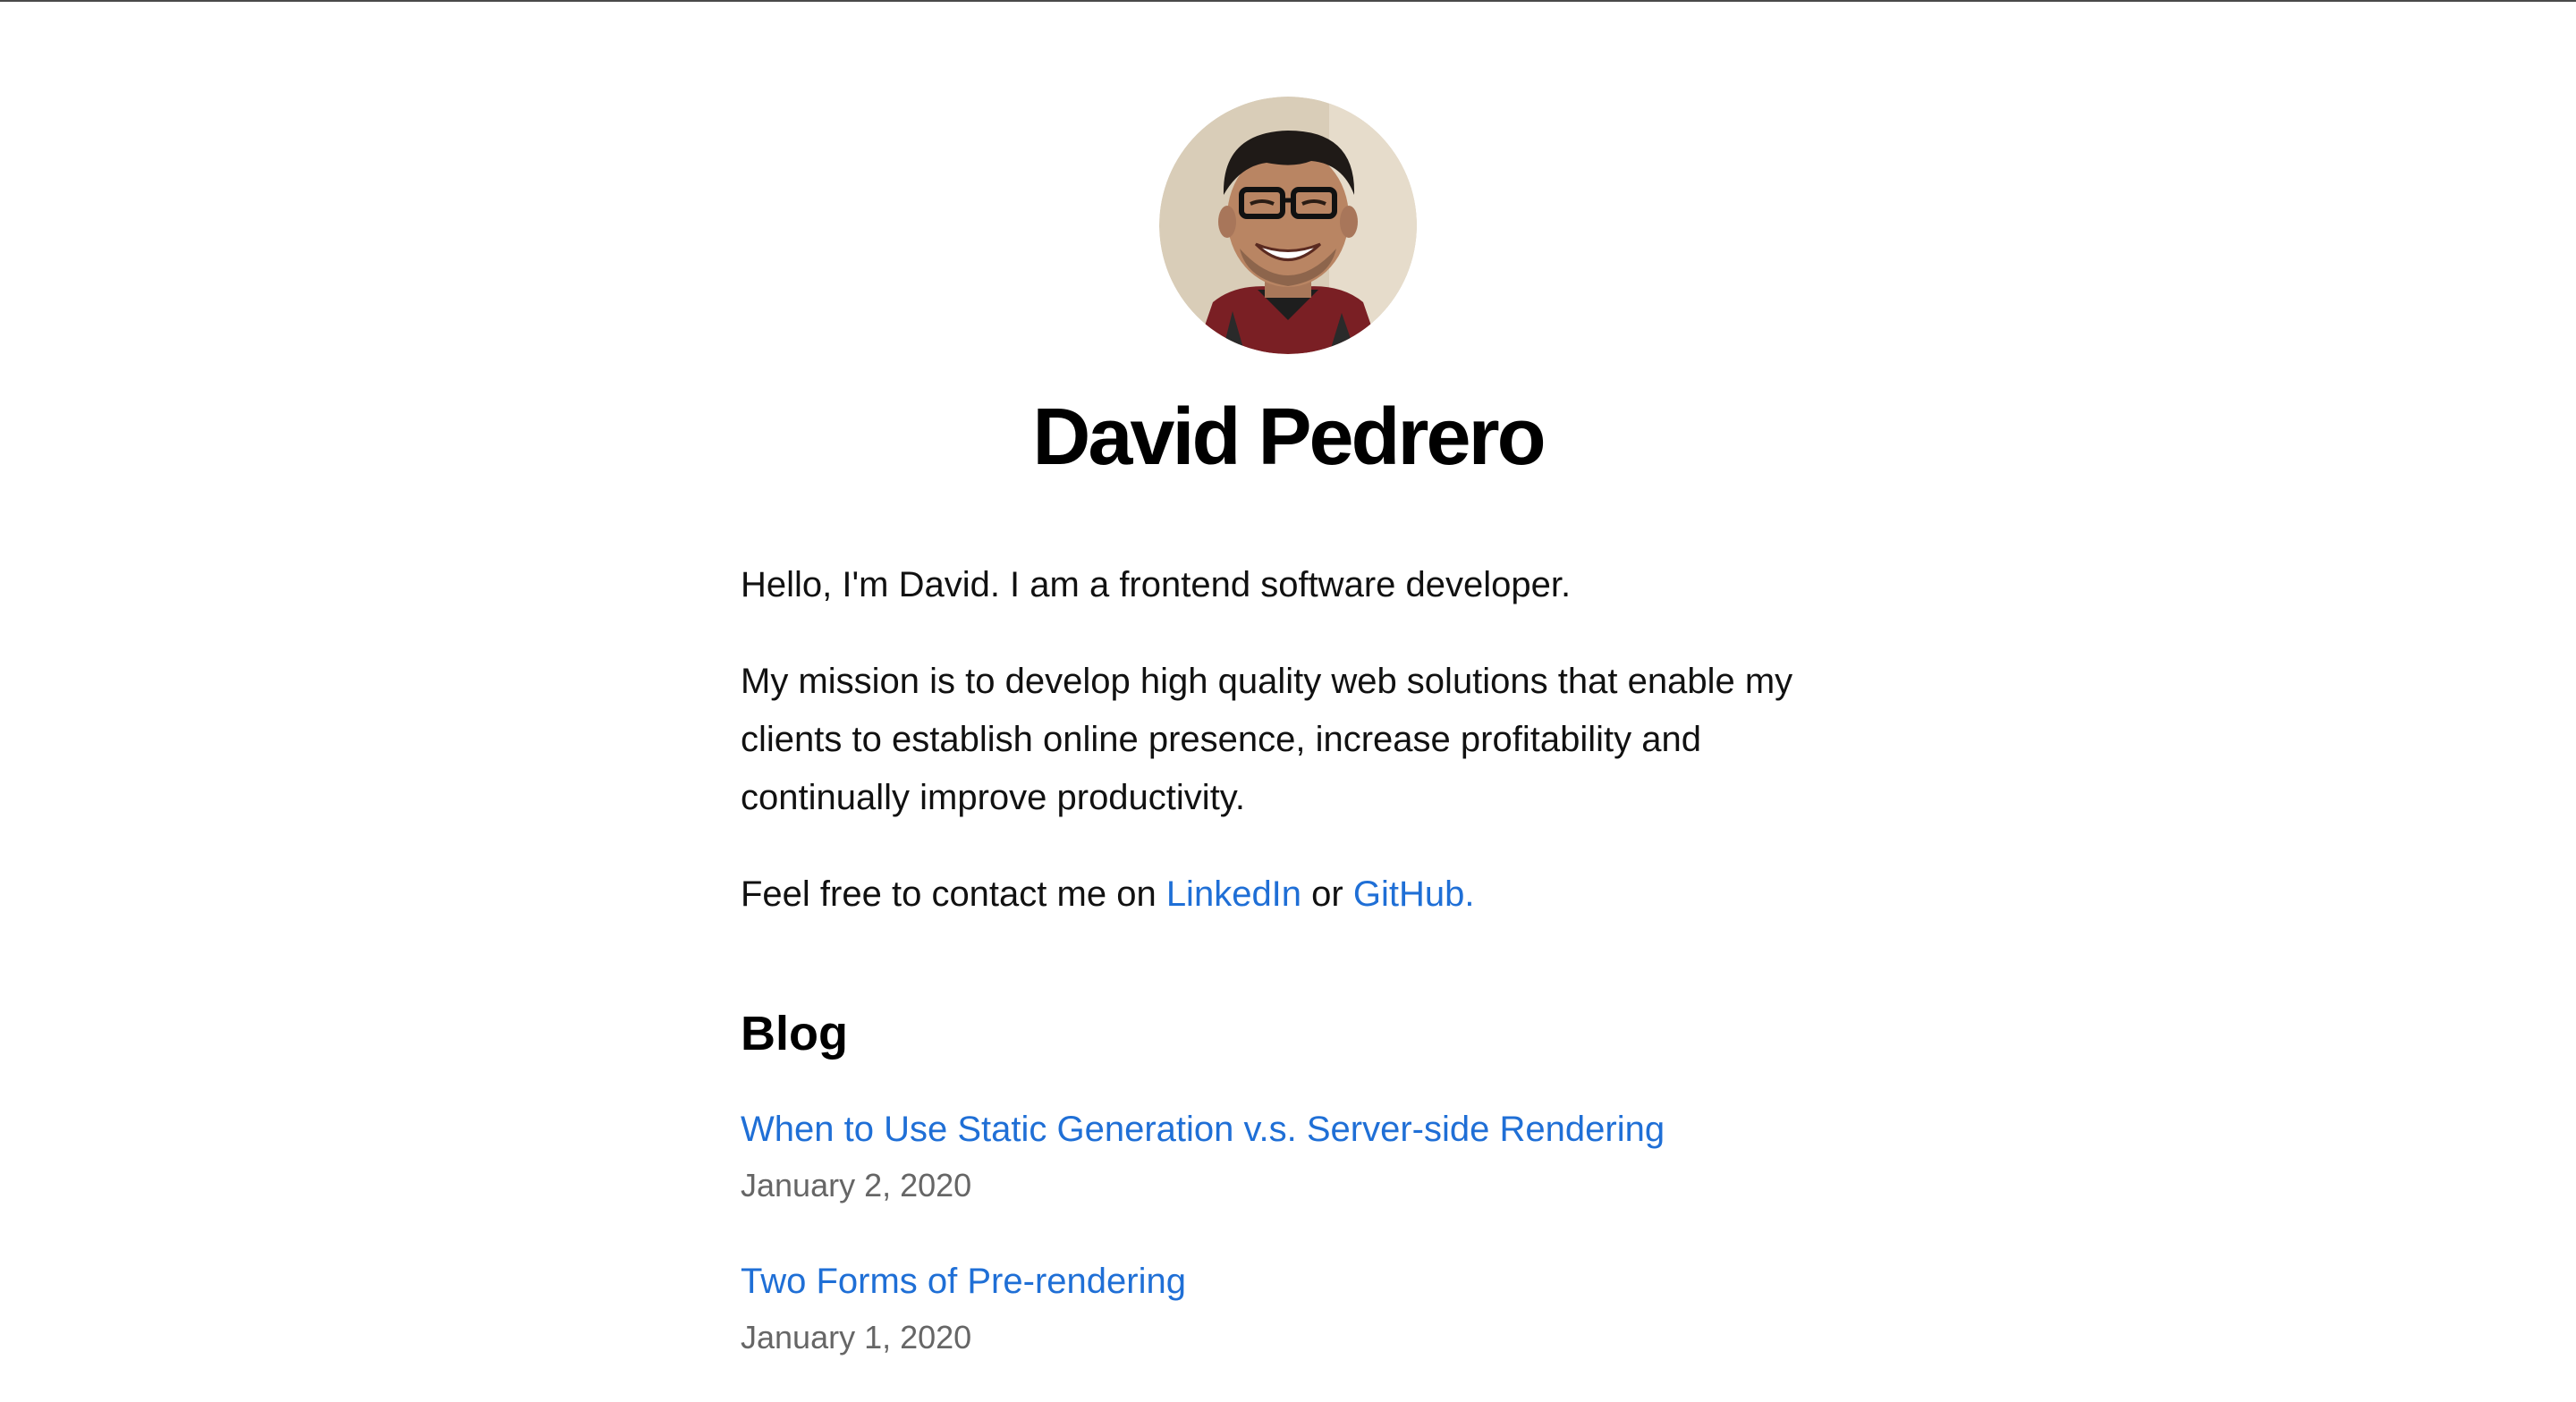 The width and height of the screenshot is (2576, 1402). I want to click on page-title: David Pedrero, so click(1289, 437).